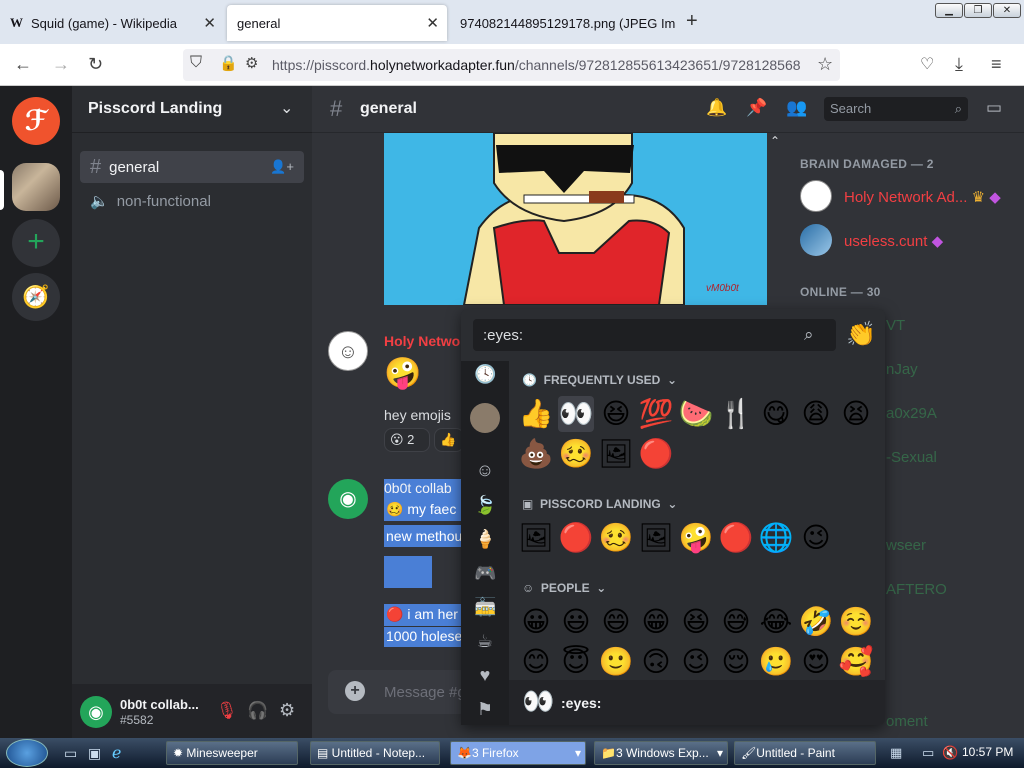  Describe the element at coordinates (576, 414) in the screenshot. I see `emoji-button: 👀` at that location.